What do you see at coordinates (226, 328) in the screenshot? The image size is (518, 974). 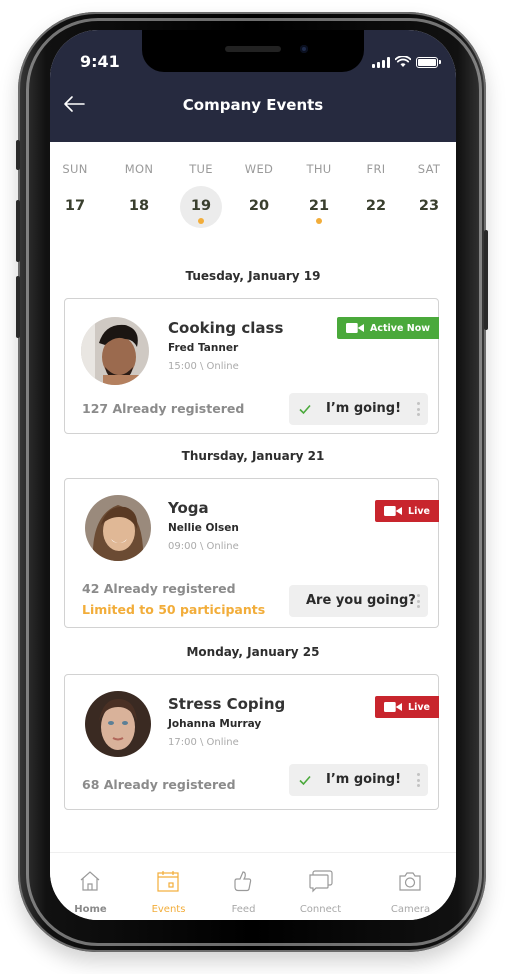 I see `event-title: Cooking class` at bounding box center [226, 328].